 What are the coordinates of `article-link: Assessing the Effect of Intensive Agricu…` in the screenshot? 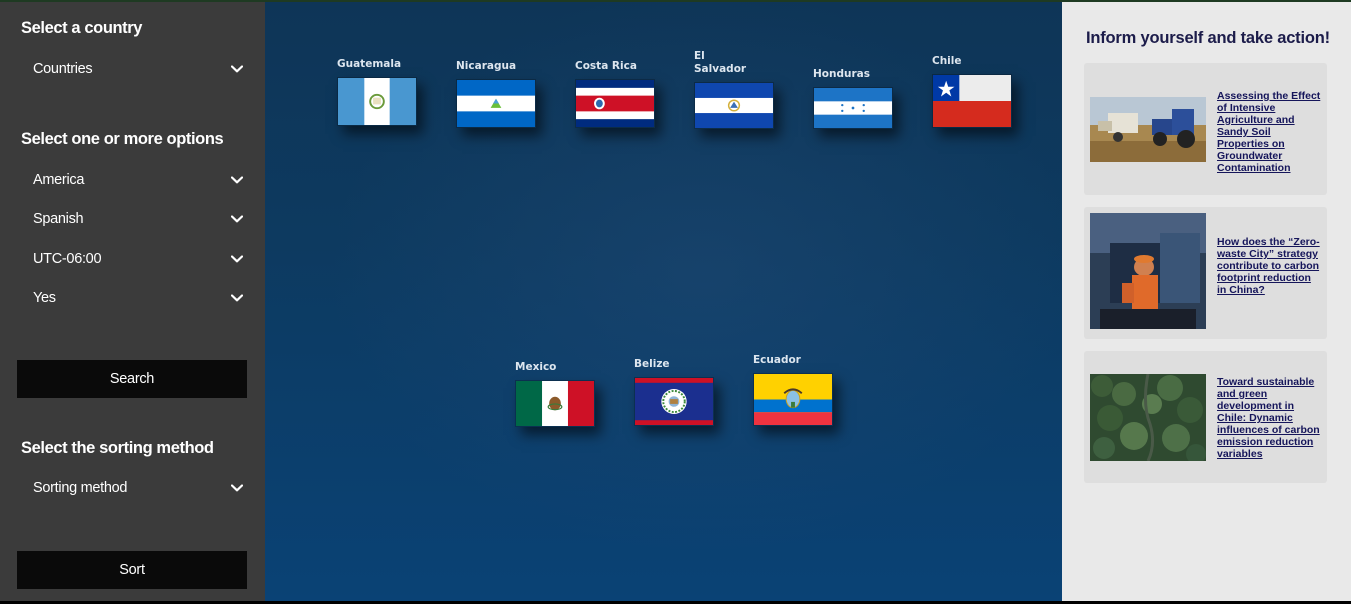 It's located at (1270, 132).